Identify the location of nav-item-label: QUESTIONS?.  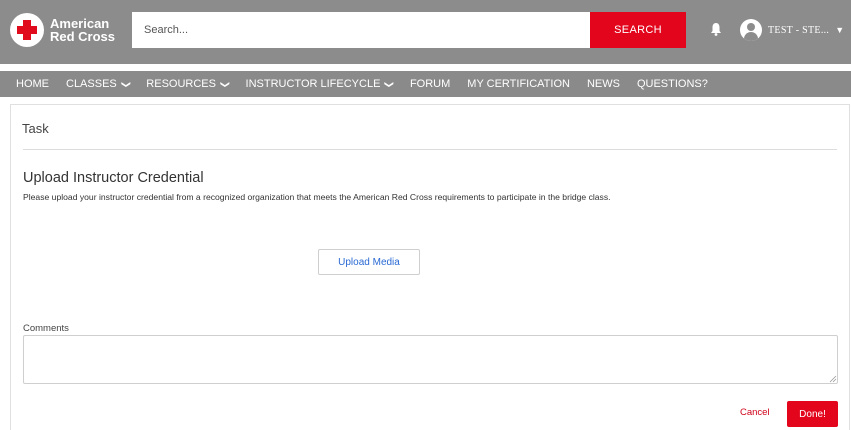
(672, 84).